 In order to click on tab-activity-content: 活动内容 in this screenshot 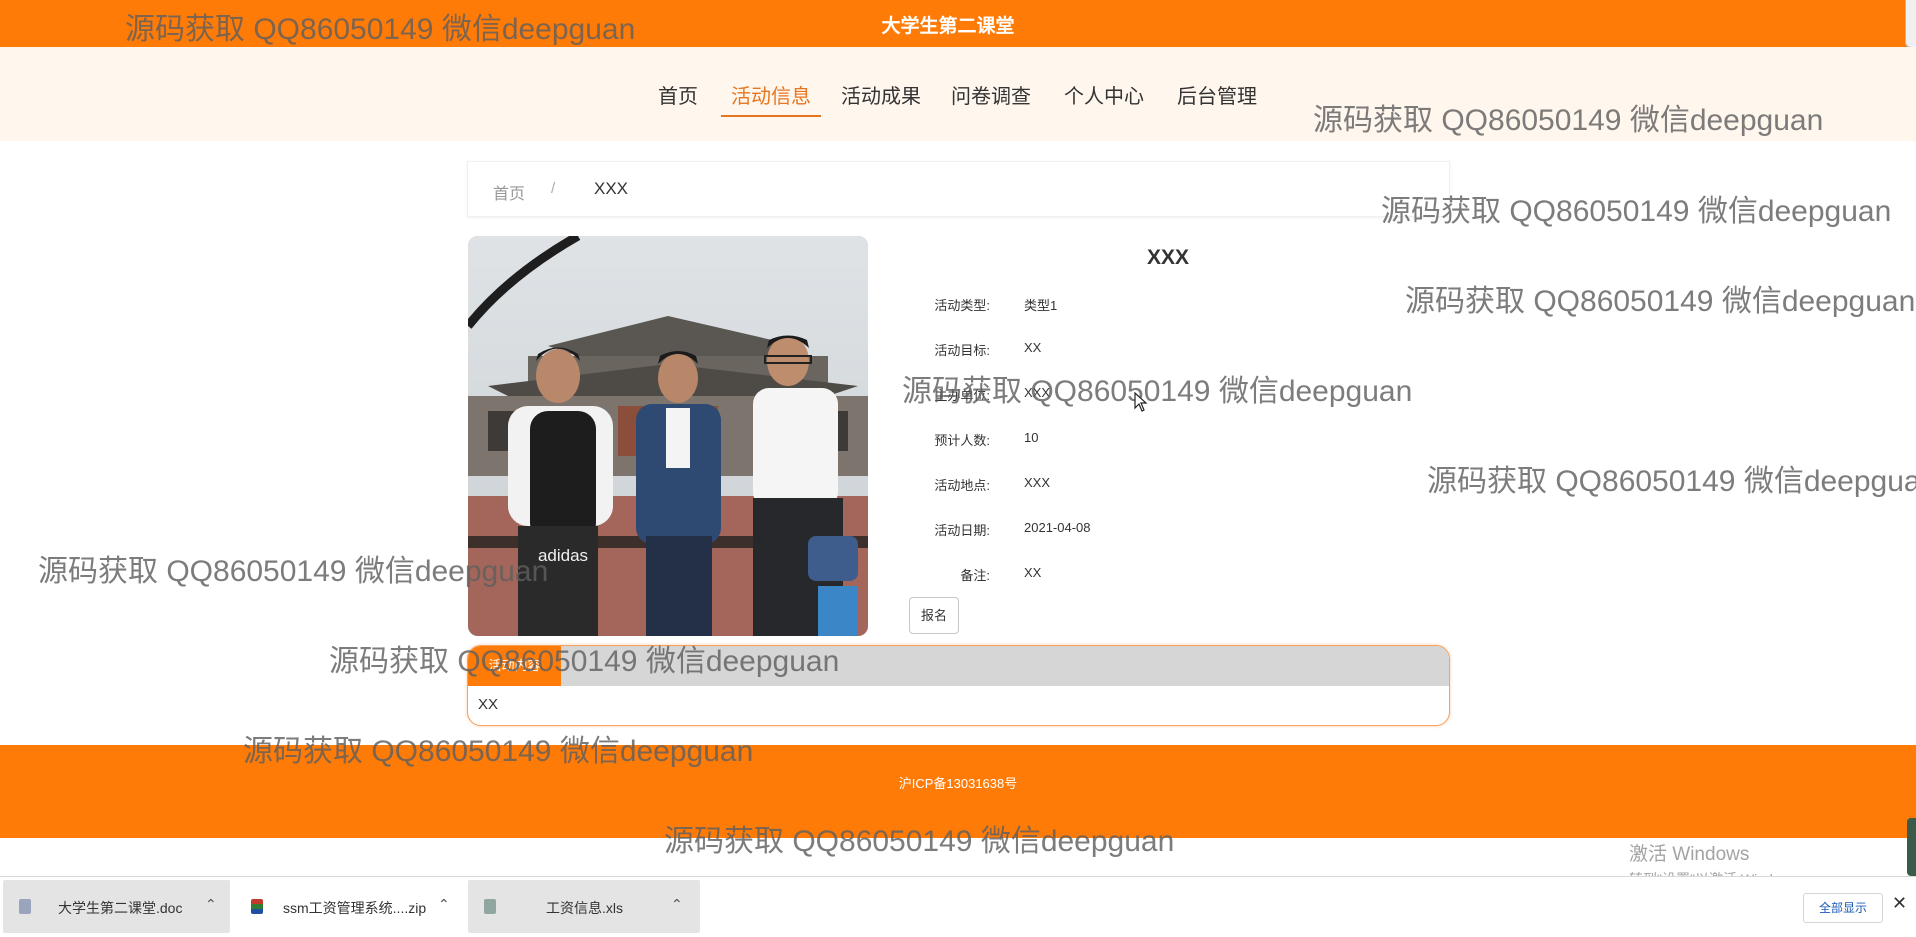, I will do `click(514, 666)`.